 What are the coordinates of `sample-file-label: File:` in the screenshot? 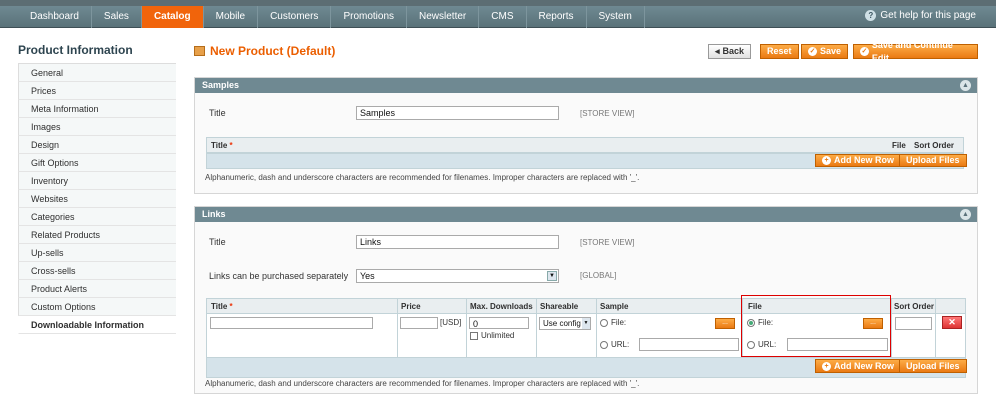 It's located at (619, 322).